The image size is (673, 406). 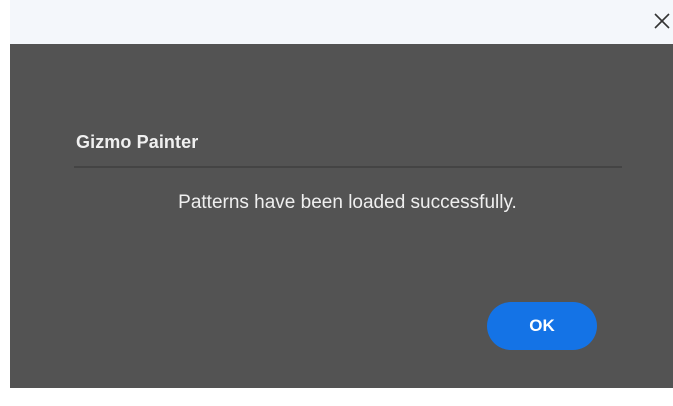 What do you see at coordinates (347, 202) in the screenshot?
I see `dialog-message: Patterns have been loaded successfully.` at bounding box center [347, 202].